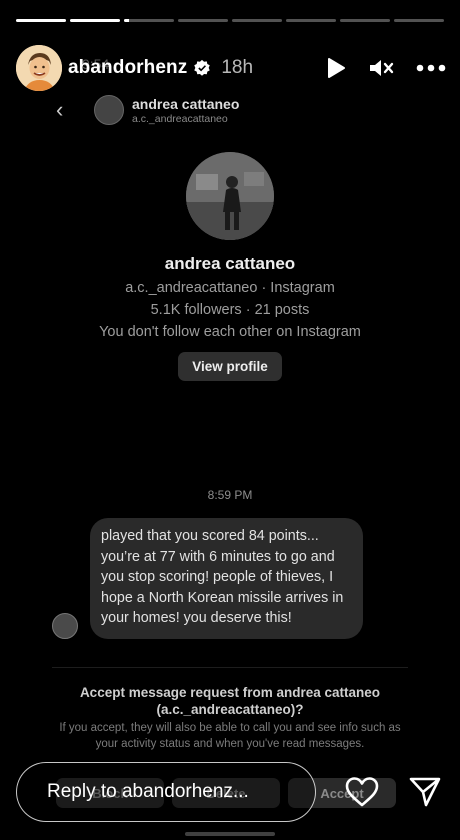 This screenshot has height=840, width=460. What do you see at coordinates (336, 68) in the screenshot?
I see `play-icon` at bounding box center [336, 68].